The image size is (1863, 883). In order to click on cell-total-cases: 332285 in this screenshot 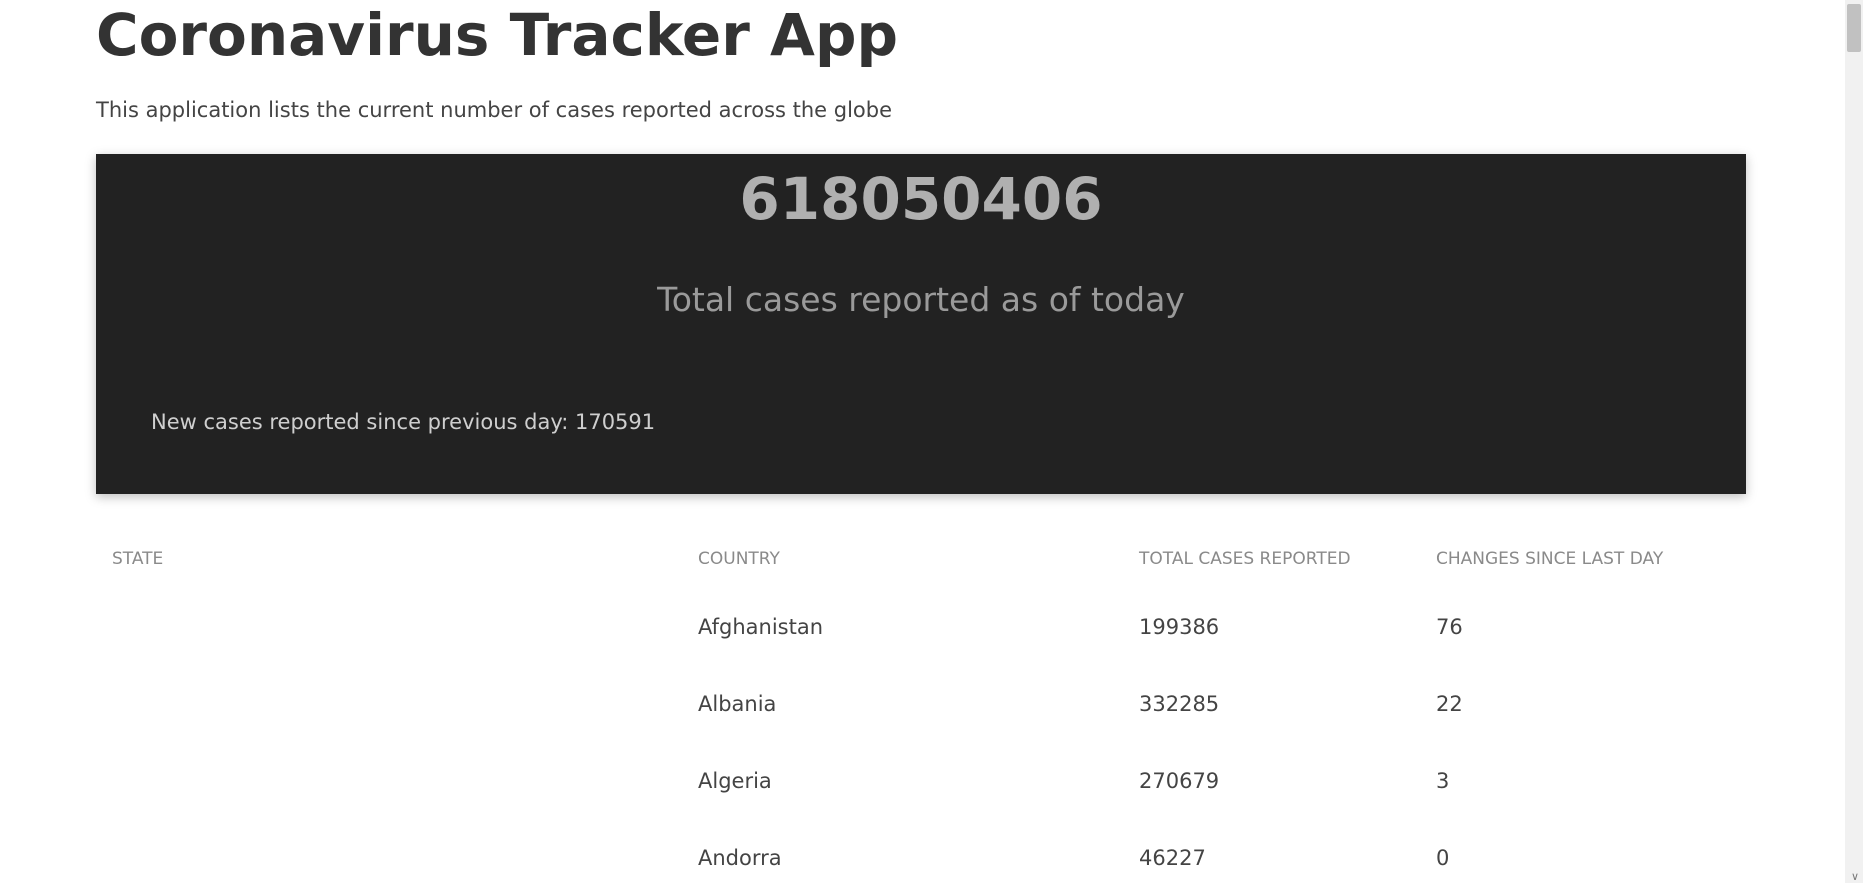, I will do `click(1179, 703)`.